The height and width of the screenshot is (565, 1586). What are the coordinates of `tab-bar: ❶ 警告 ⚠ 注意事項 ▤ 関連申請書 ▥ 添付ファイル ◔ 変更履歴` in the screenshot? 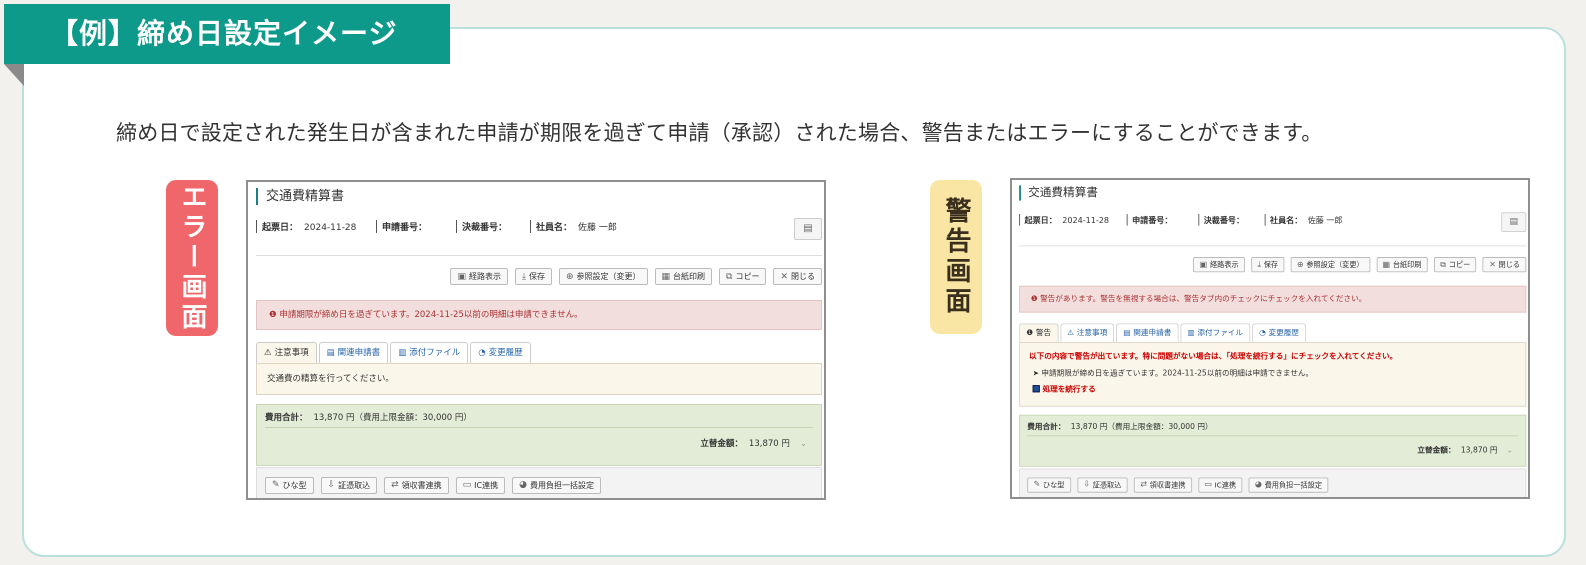 It's located at (1163, 333).